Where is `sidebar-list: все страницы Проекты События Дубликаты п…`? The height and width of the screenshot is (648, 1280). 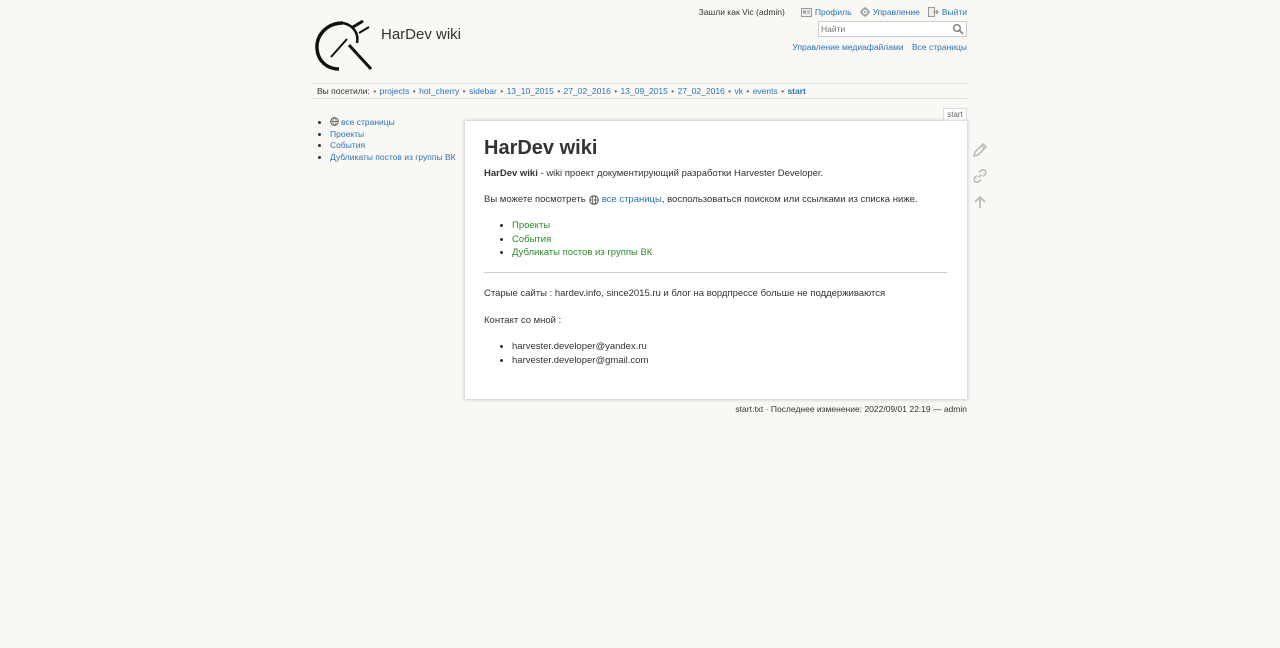 sidebar-list: все страницы Проекты События Дубликаты п… is located at coordinates (386, 140).